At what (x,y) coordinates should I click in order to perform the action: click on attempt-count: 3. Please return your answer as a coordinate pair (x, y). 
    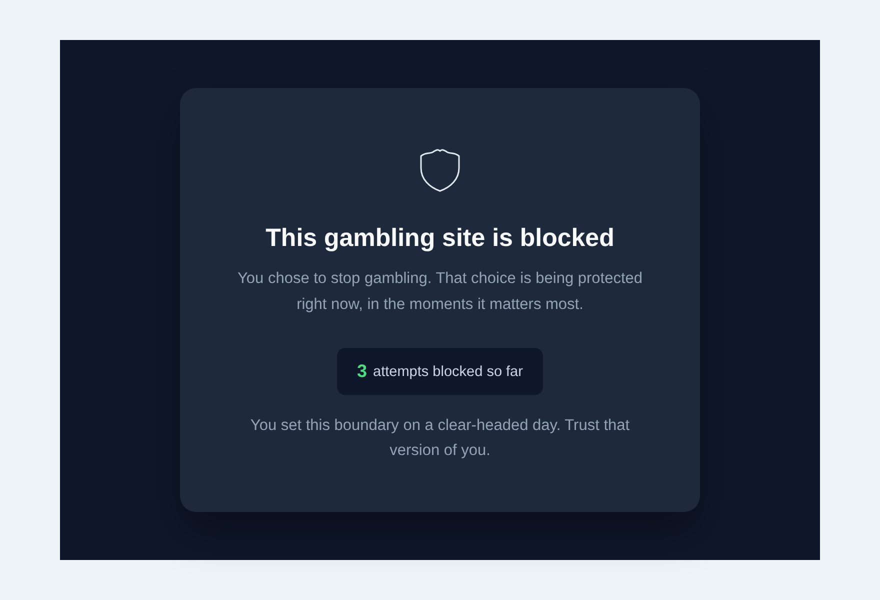
    Looking at the image, I should click on (362, 371).